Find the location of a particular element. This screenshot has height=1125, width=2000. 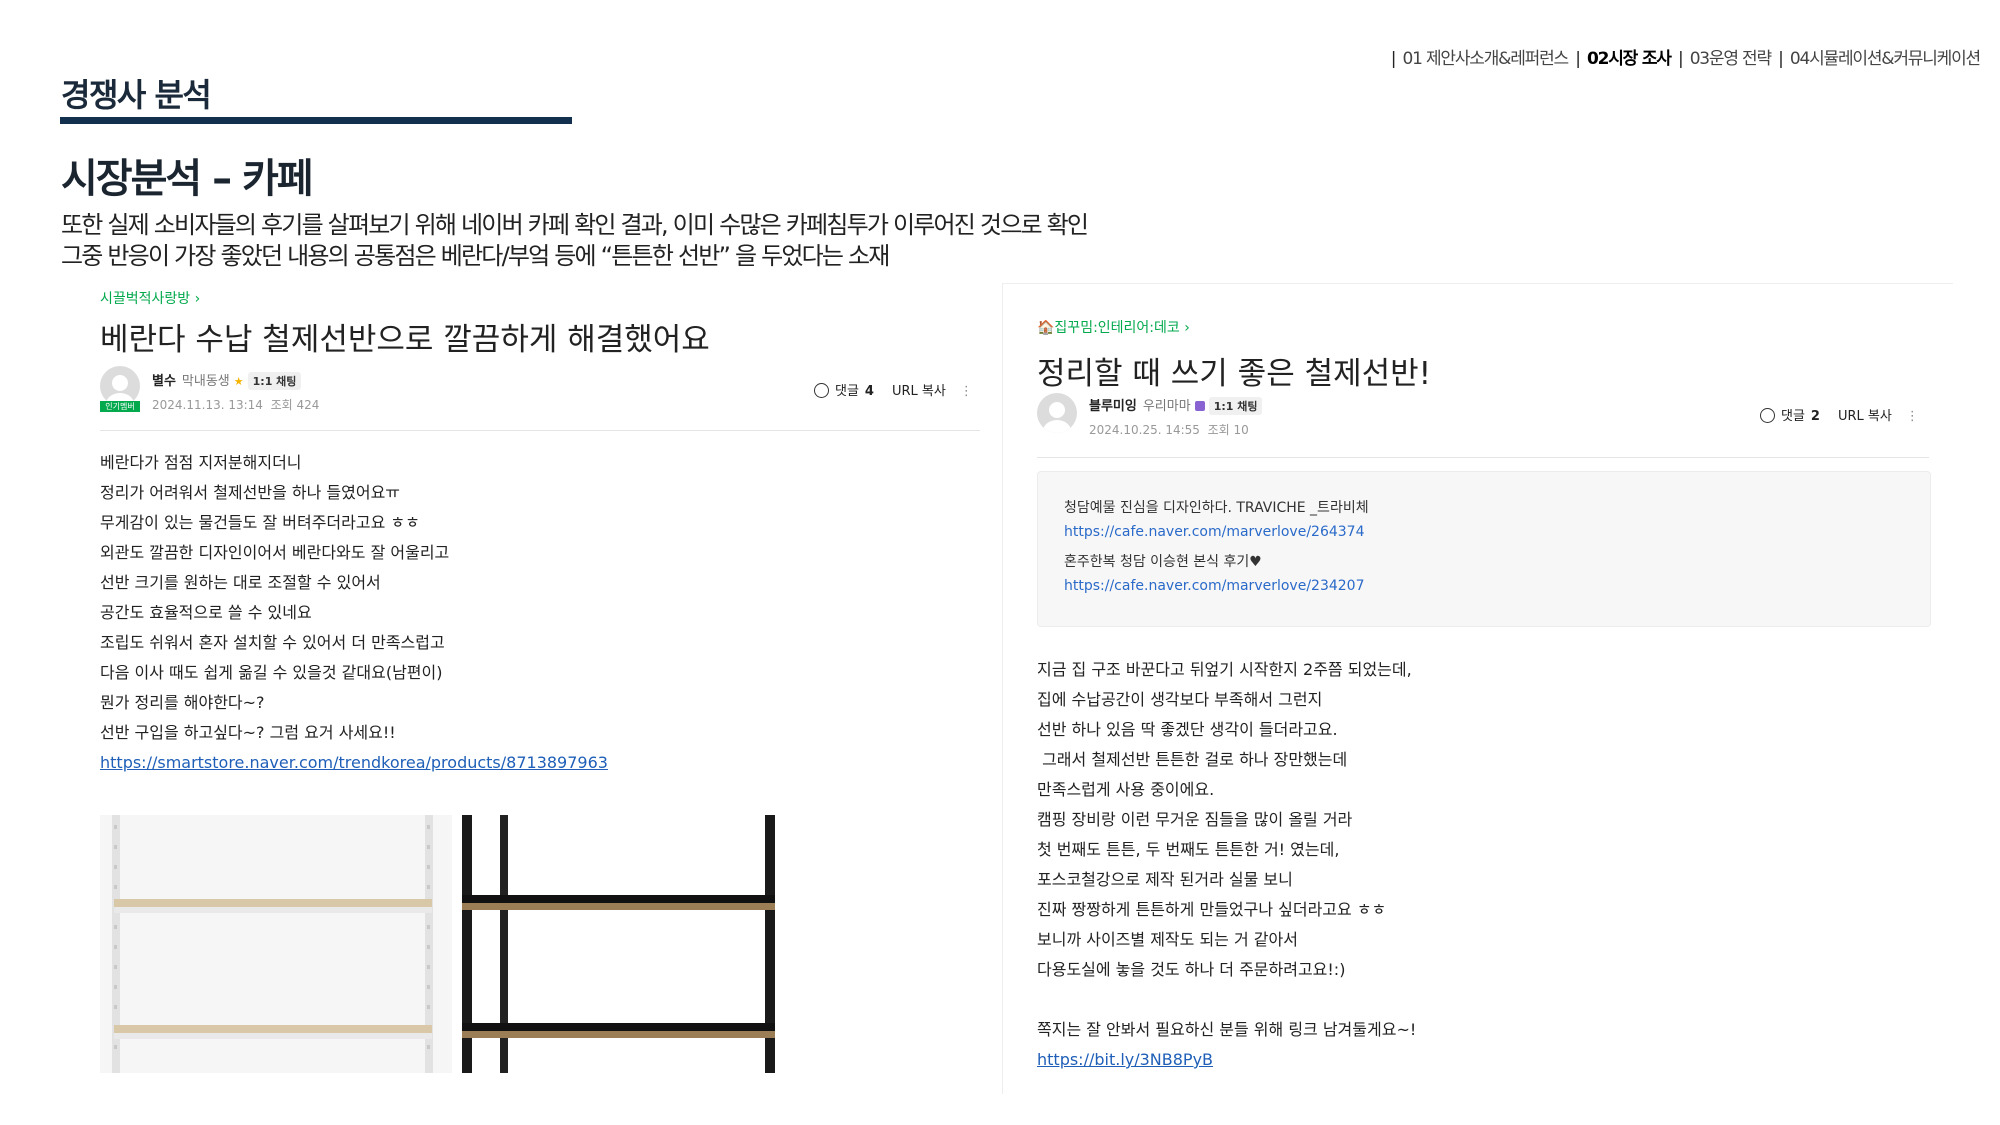

body-line: 선반 구입을 하고싶다~? 그럼 요거 사세요!! is located at coordinates (248, 732).